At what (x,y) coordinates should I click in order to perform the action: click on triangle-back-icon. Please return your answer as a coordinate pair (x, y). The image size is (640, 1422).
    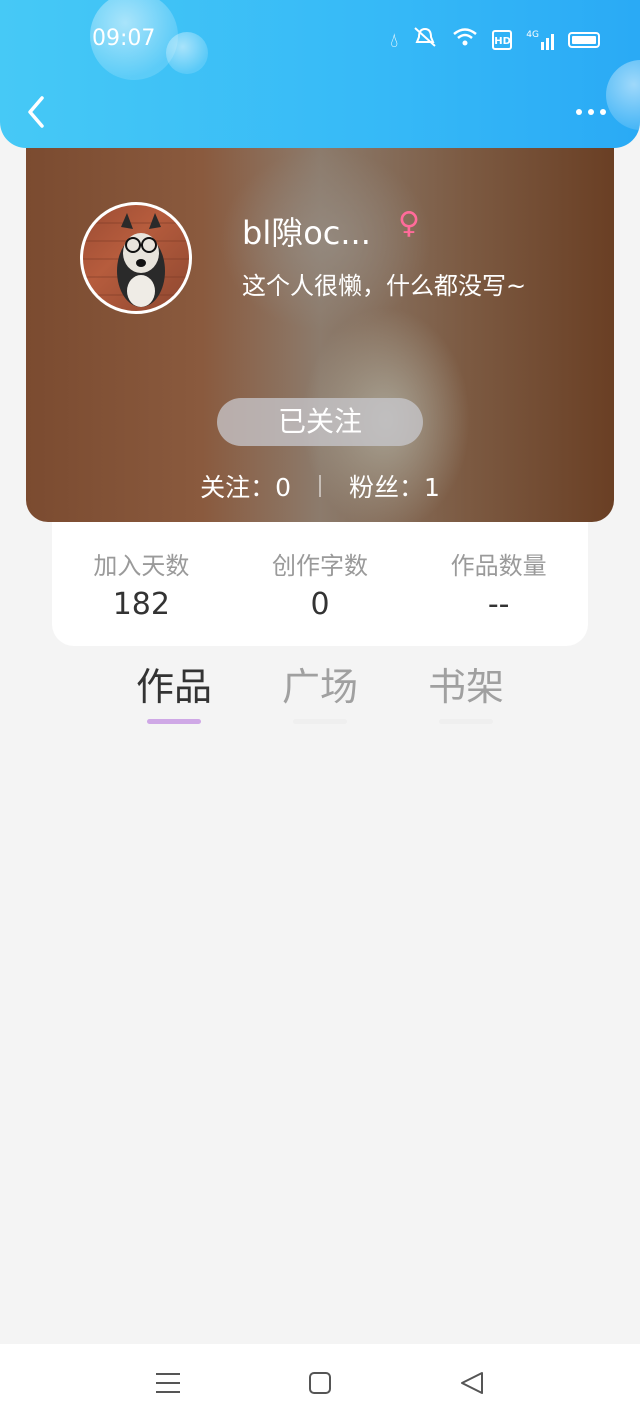
    Looking at the image, I should click on (472, 1383).